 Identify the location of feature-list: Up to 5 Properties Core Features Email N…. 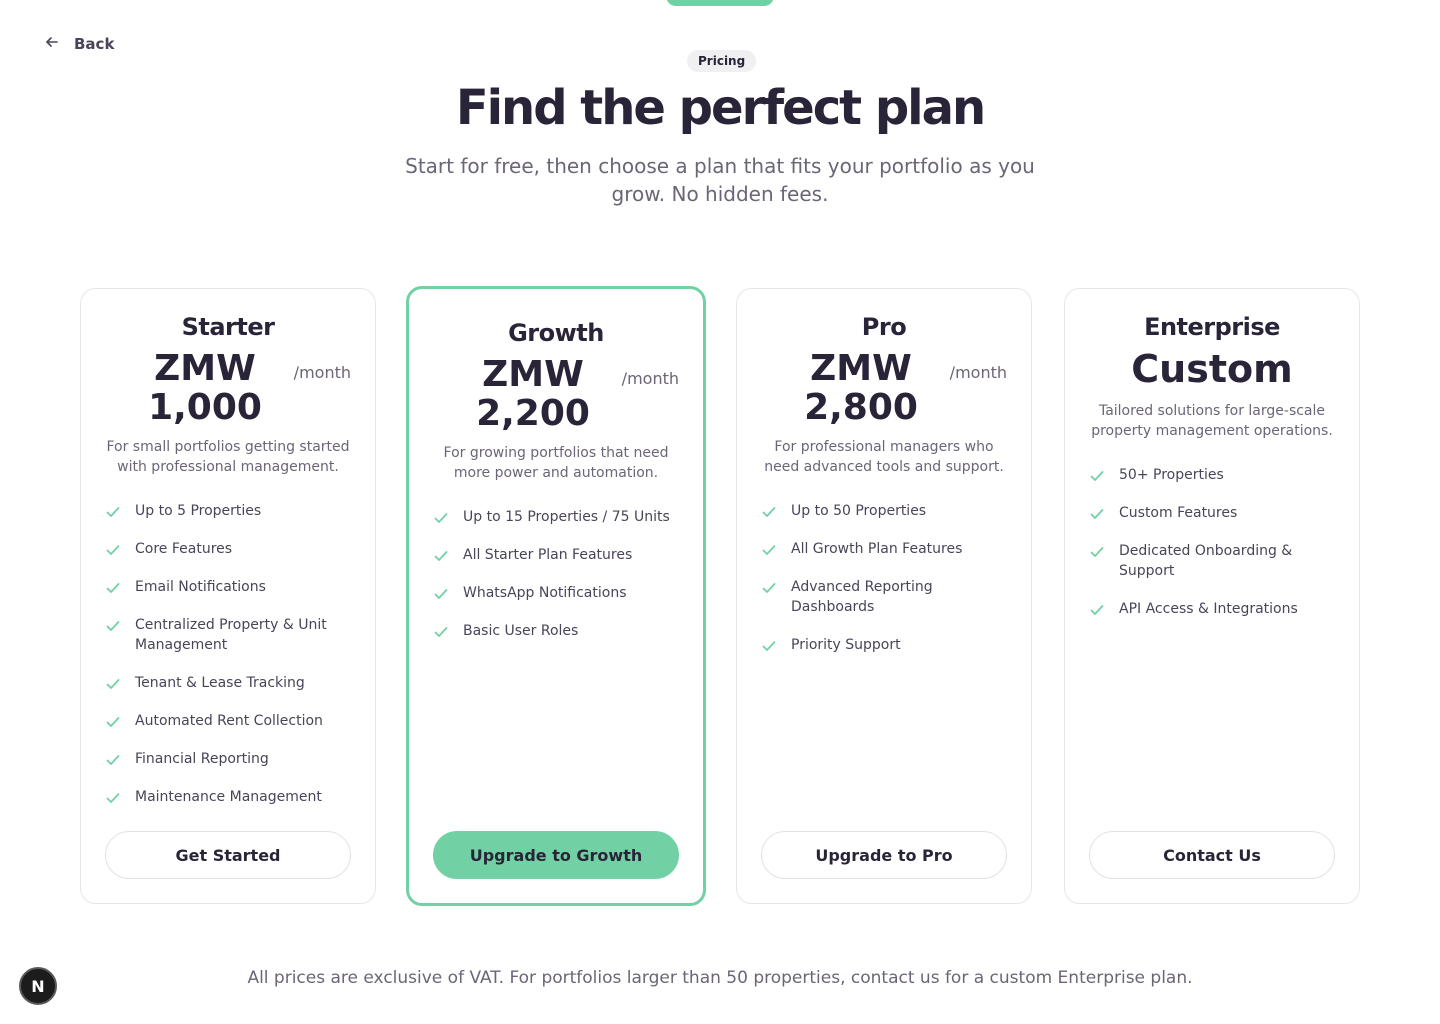
(228, 654).